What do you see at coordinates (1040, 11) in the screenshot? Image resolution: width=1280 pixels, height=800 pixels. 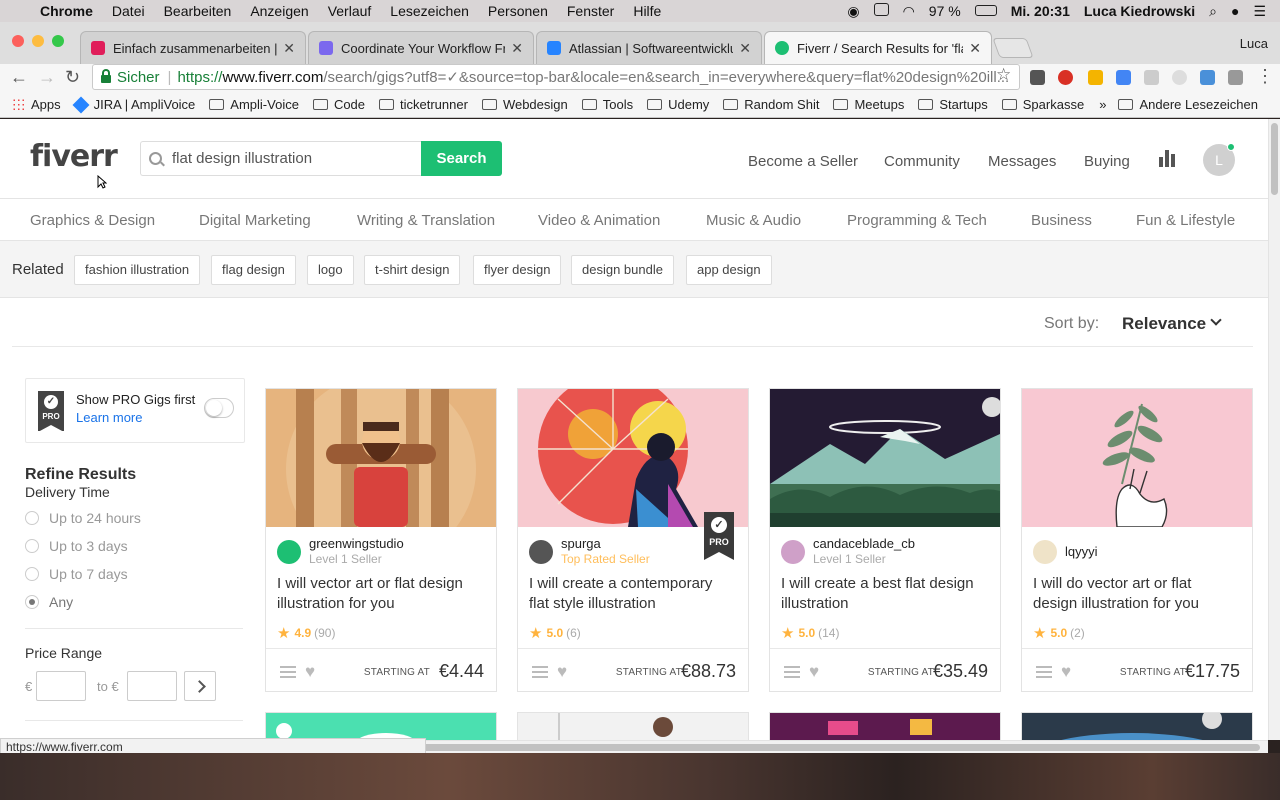 I see `clock: Mi. 20:31` at bounding box center [1040, 11].